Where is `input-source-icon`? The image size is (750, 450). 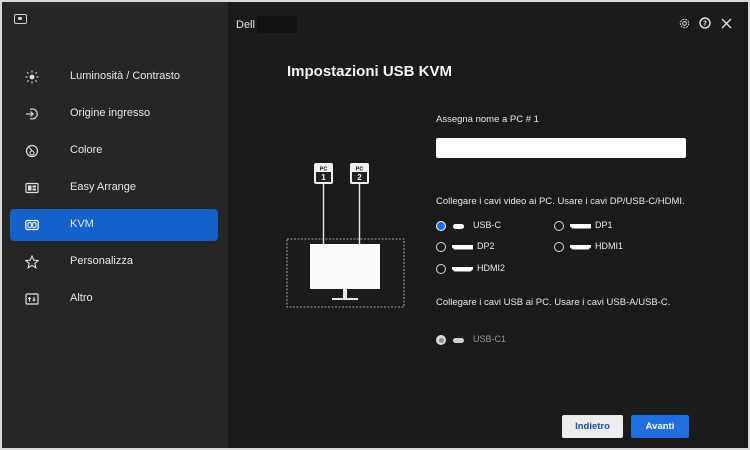 input-source-icon is located at coordinates (32, 114).